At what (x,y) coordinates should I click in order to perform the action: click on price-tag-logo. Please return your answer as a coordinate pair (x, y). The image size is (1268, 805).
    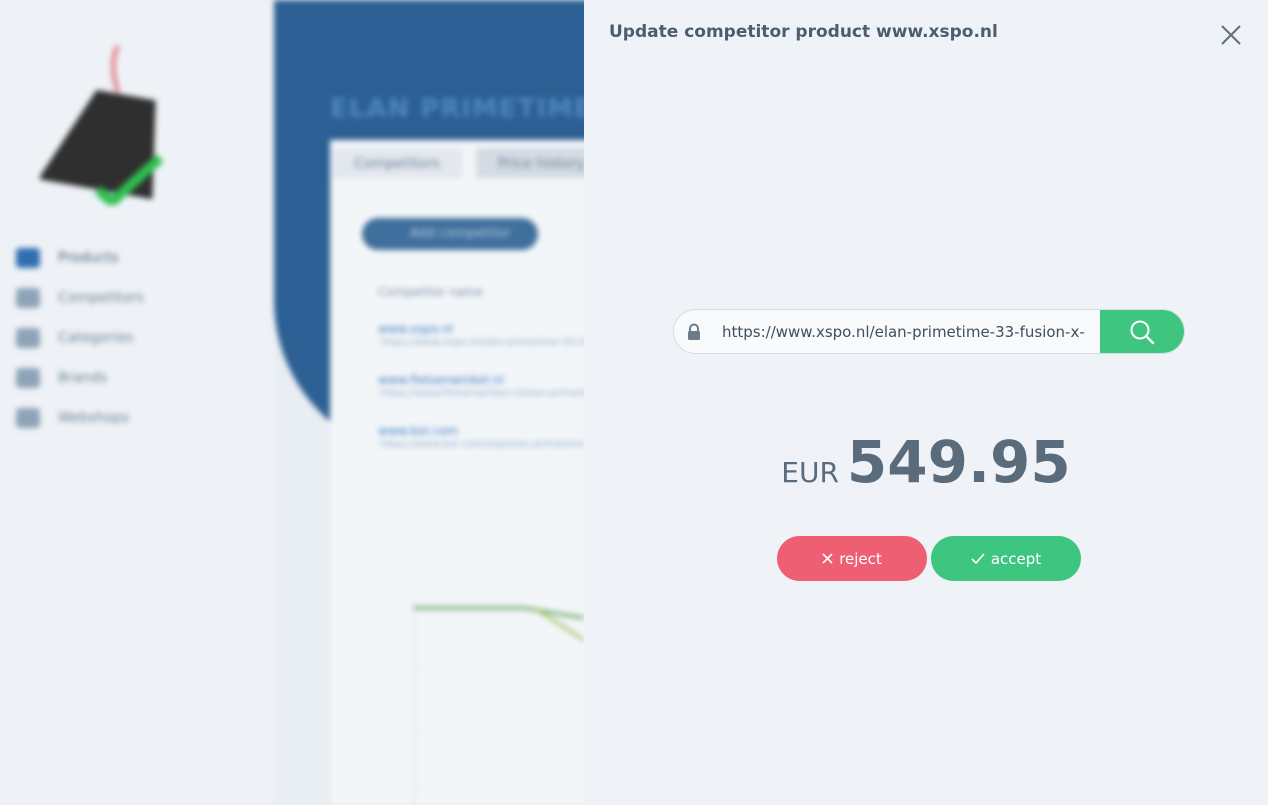
    Looking at the image, I should click on (102, 125).